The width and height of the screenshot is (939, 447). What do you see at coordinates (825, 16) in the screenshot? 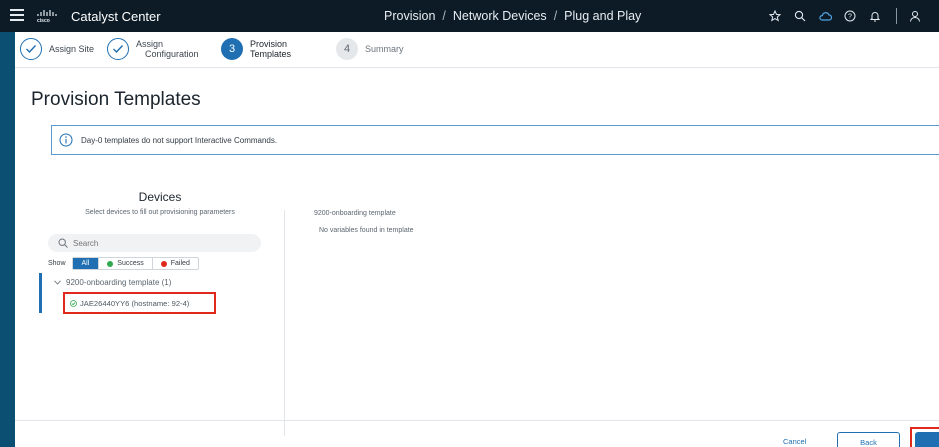
I see `cloud-icon` at bounding box center [825, 16].